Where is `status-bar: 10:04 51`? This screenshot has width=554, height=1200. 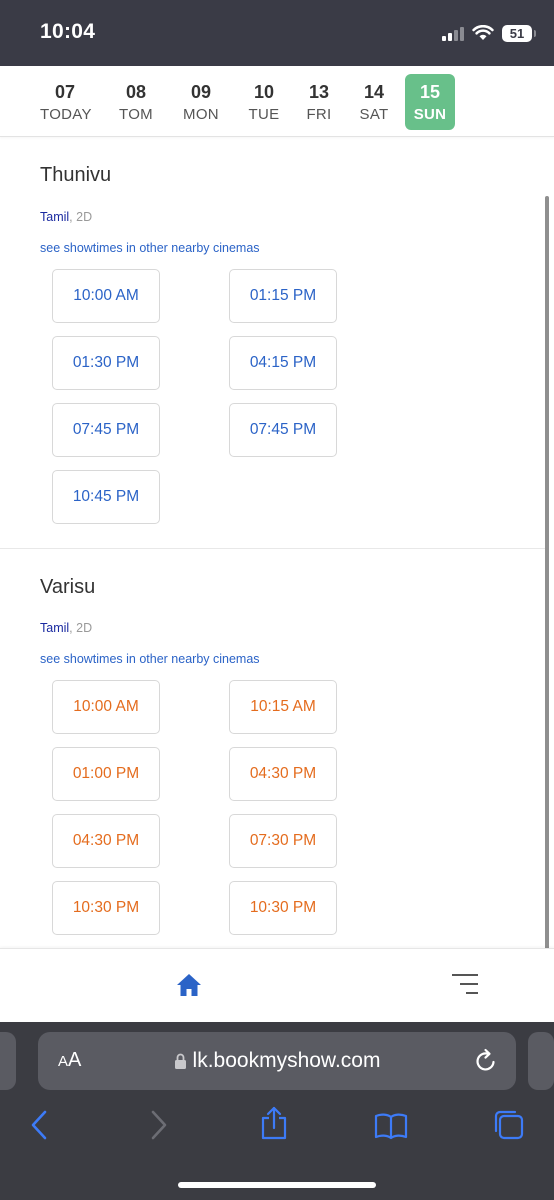
status-bar: 10:04 51 is located at coordinates (277, 33).